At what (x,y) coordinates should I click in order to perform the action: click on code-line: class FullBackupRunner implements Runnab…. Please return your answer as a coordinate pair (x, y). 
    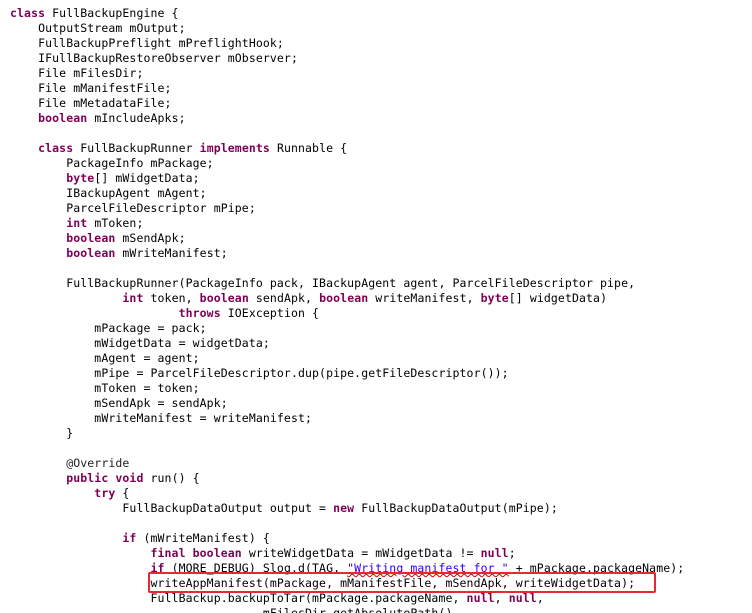
    Looking at the image, I should click on (376, 148).